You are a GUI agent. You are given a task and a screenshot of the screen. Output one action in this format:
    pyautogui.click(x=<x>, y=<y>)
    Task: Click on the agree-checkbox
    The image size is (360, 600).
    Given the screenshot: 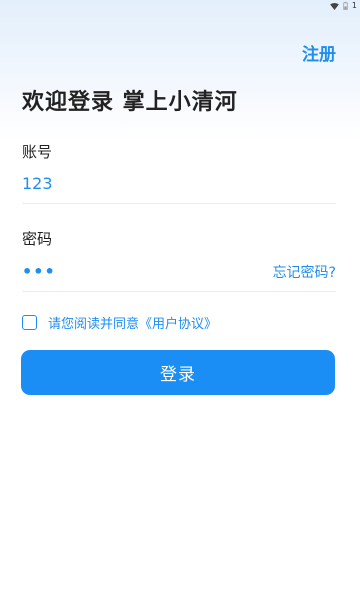 What is the action you would take?
    pyautogui.click(x=29, y=322)
    